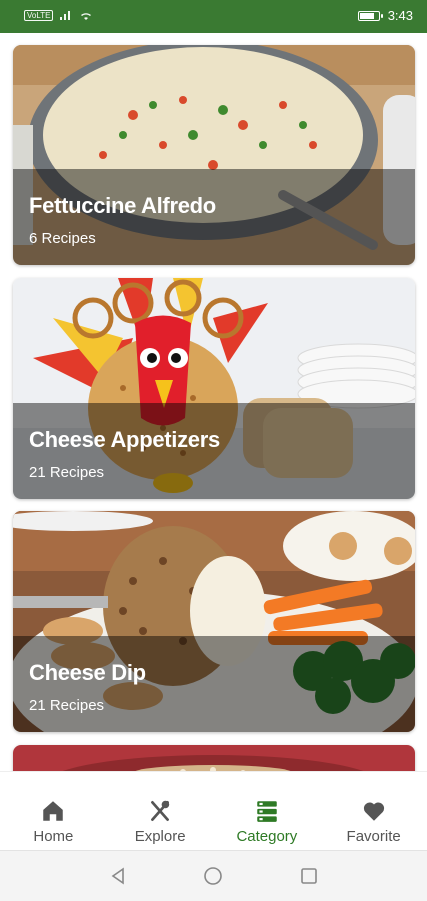 The width and height of the screenshot is (427, 901). I want to click on system-nav-bar, so click(213, 875).